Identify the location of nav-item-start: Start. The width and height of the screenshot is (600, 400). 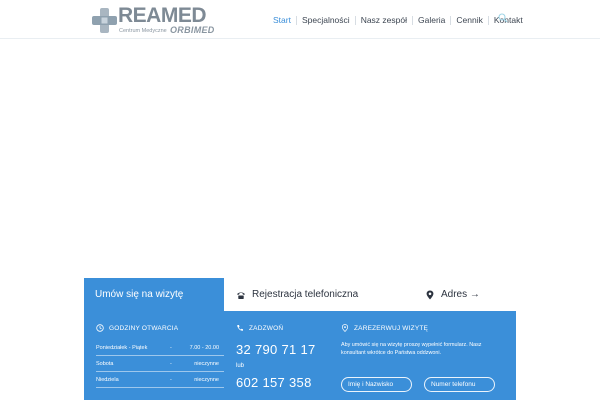
(282, 20).